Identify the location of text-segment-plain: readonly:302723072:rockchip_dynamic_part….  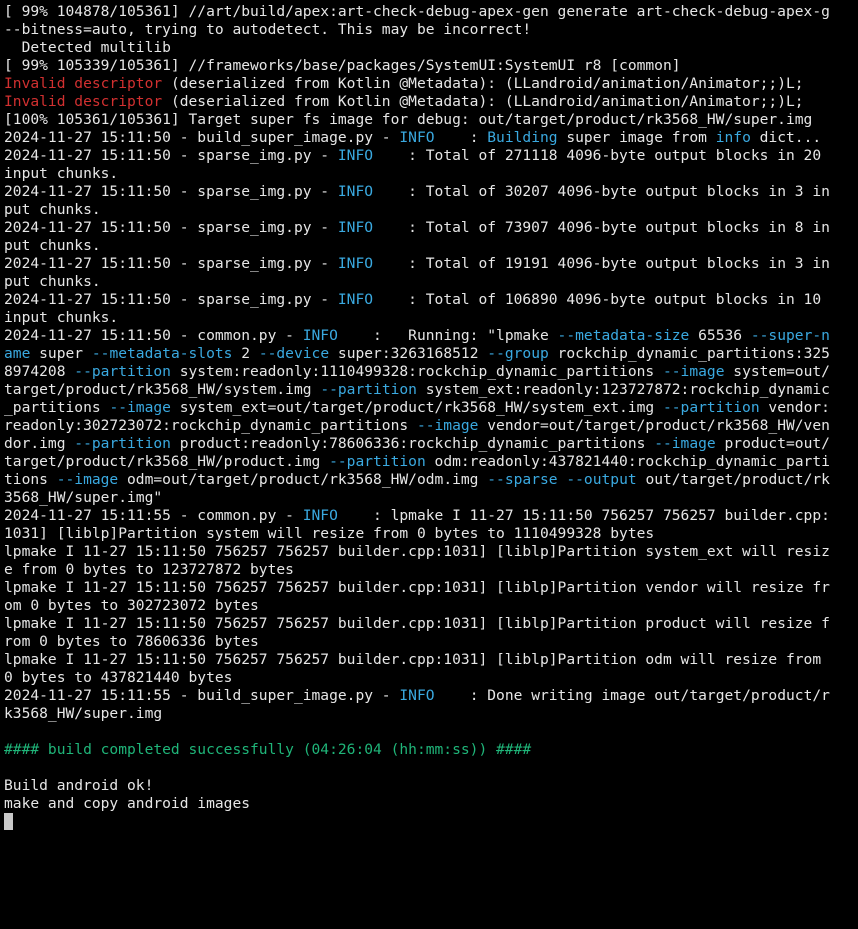
(210, 425).